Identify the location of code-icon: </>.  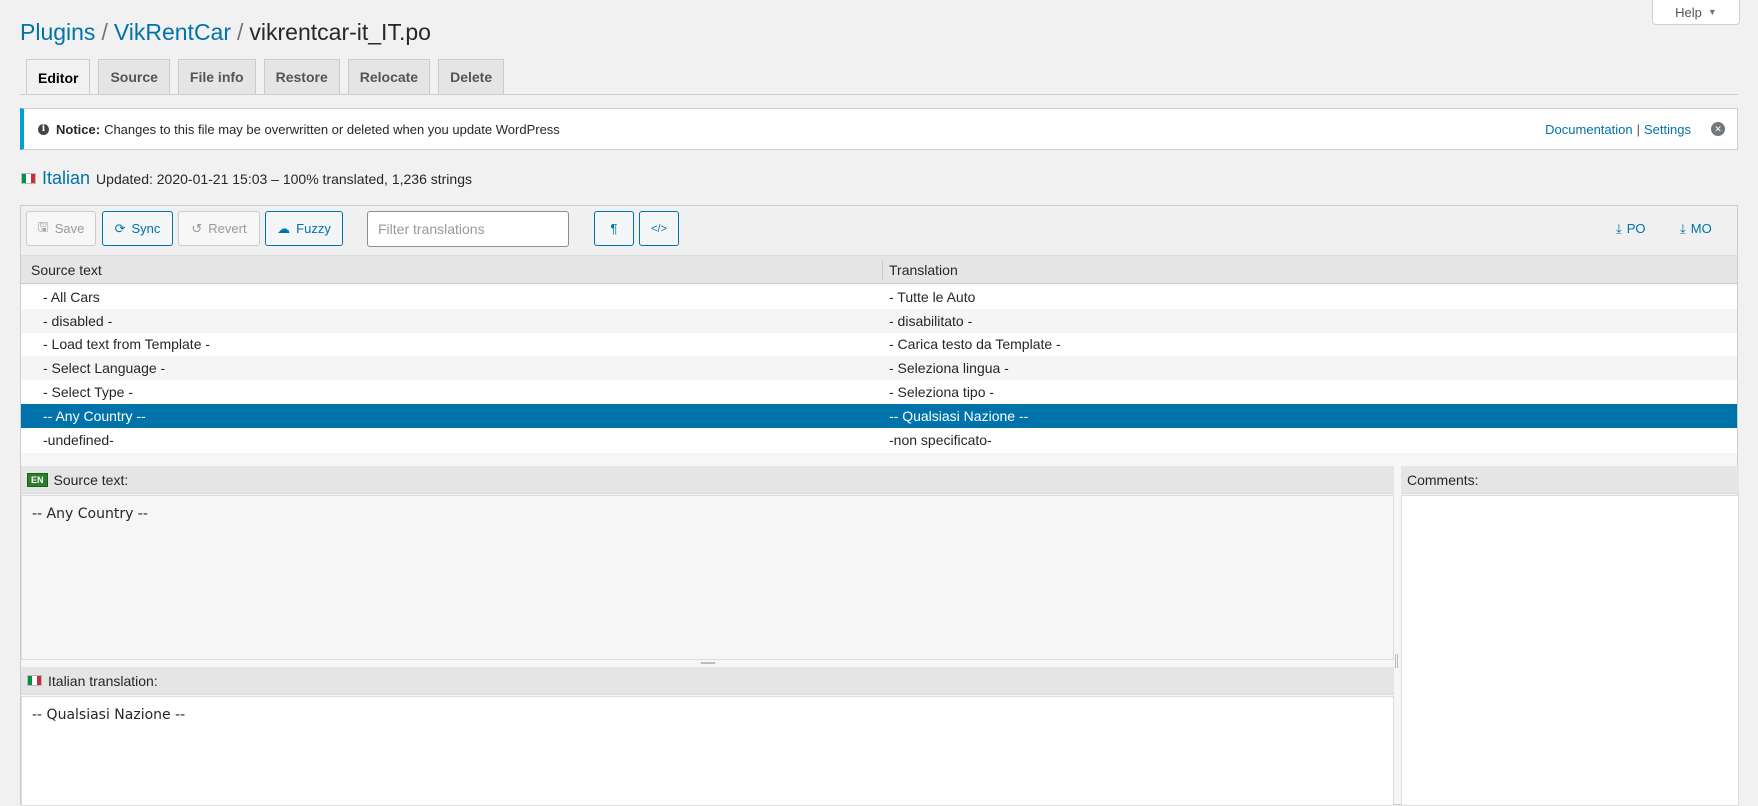
(659, 228).